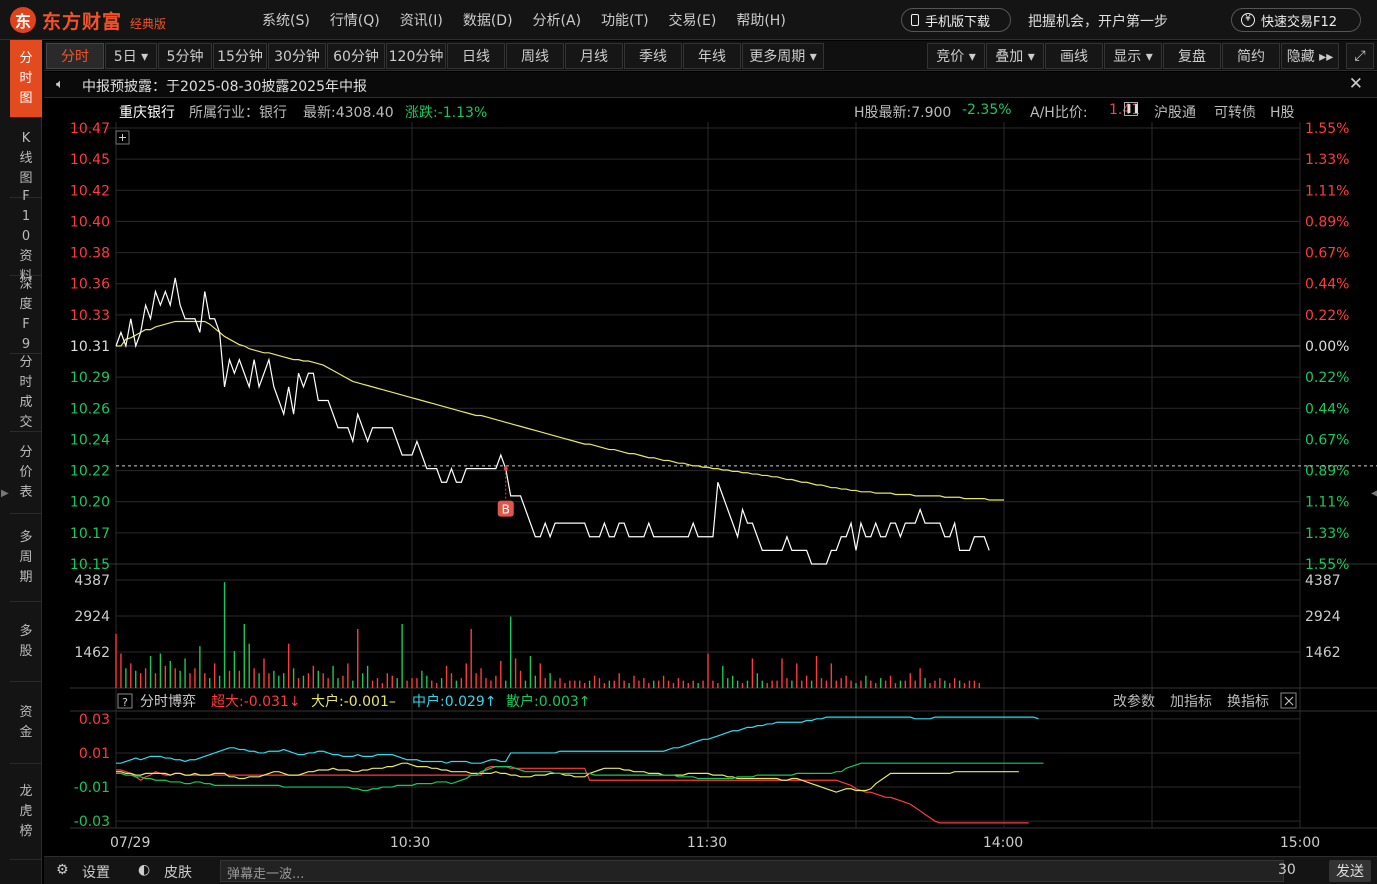 The width and height of the screenshot is (1377, 884). What do you see at coordinates (125, 702) in the screenshot?
I see `help-icon-glyph: ?` at bounding box center [125, 702].